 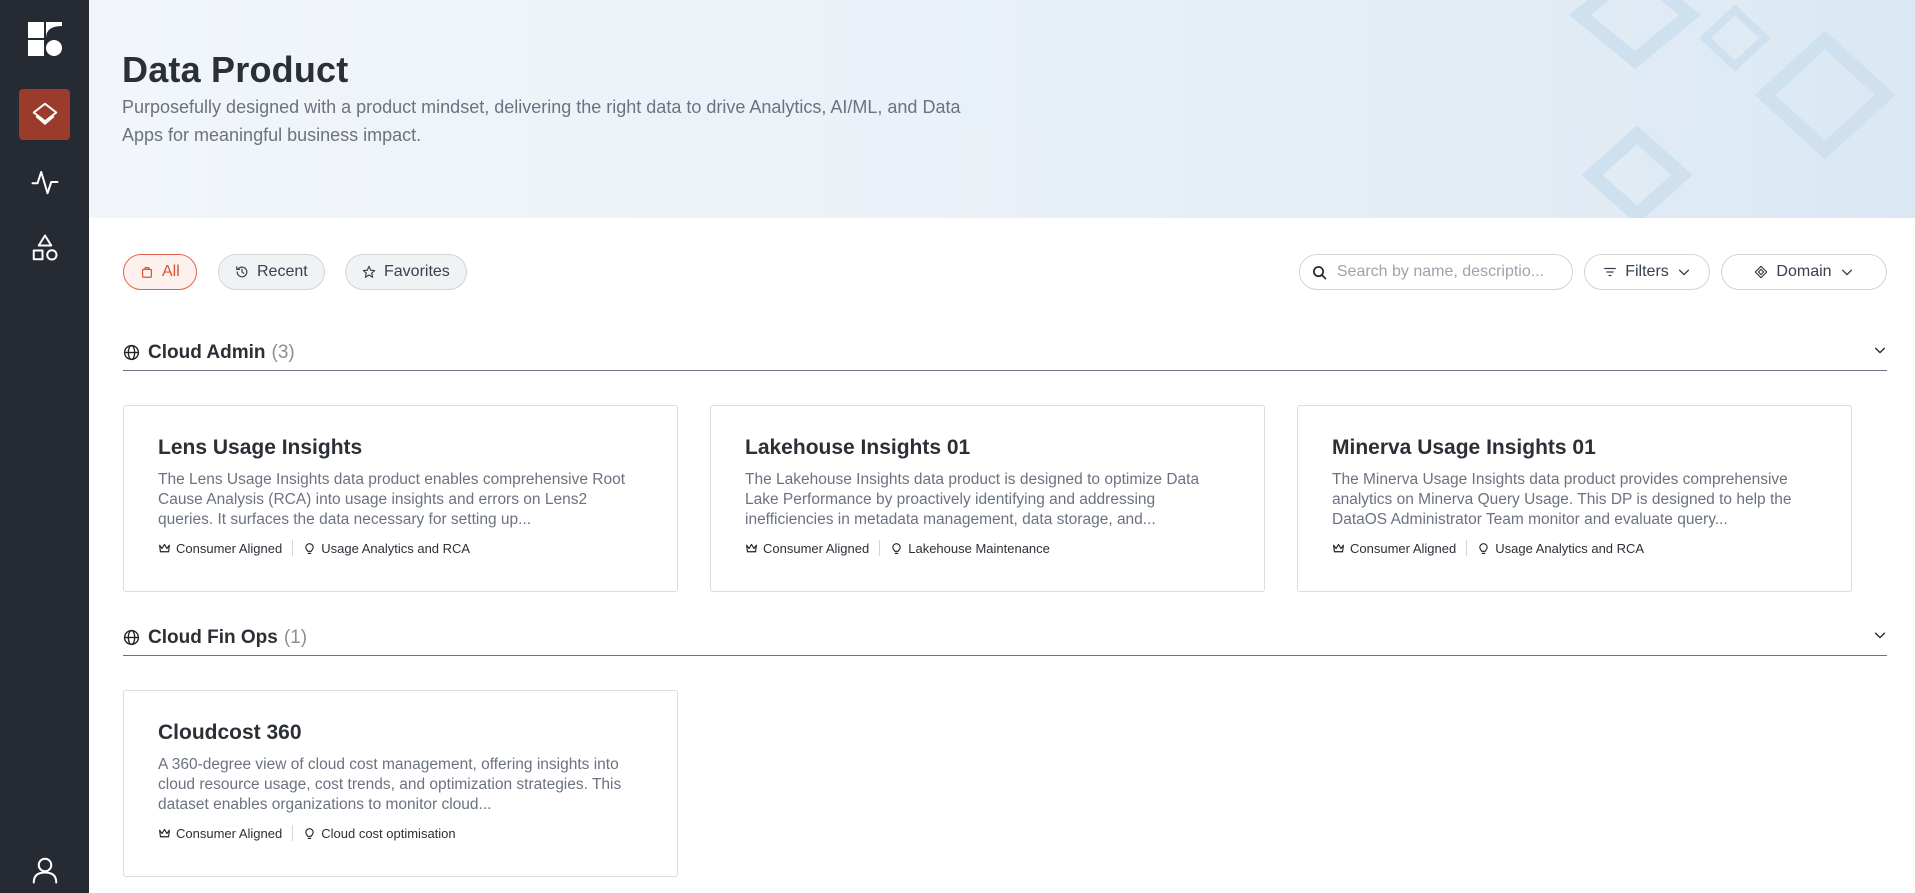 I want to click on header-decoration, so click(x=1732, y=109).